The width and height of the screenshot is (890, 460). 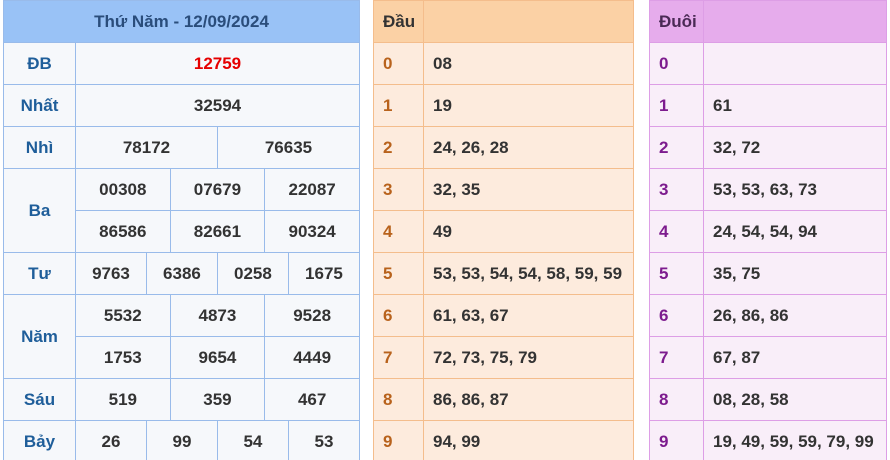 What do you see at coordinates (324, 440) in the screenshot?
I see `prize-number: 53` at bounding box center [324, 440].